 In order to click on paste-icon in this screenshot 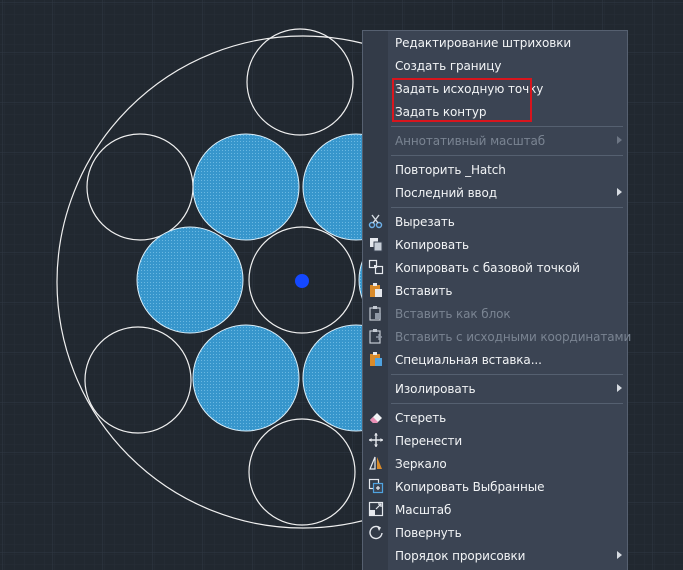, I will do `click(376, 290)`.